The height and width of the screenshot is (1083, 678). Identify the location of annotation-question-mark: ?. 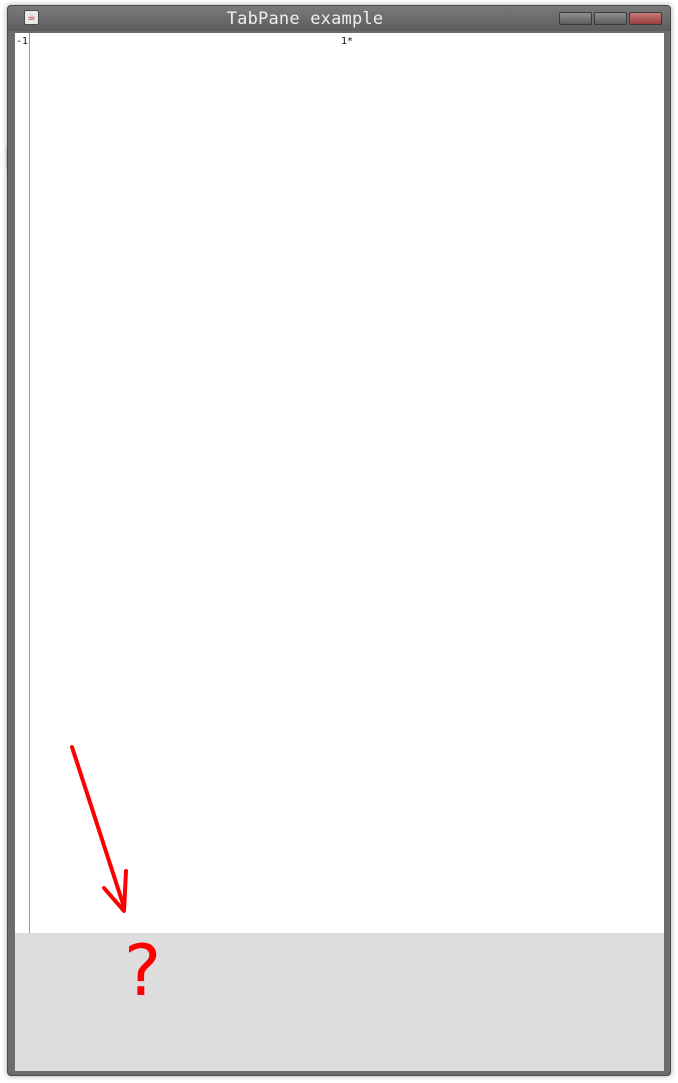
(143, 971).